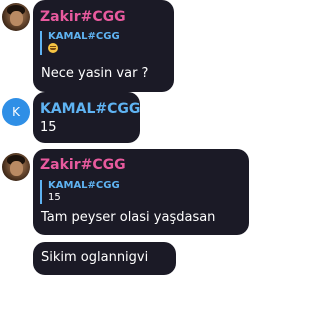  I want to click on message-bubble: Zakir#CGG KAMAL#CGG Nece yasin var ?, so click(103, 46).